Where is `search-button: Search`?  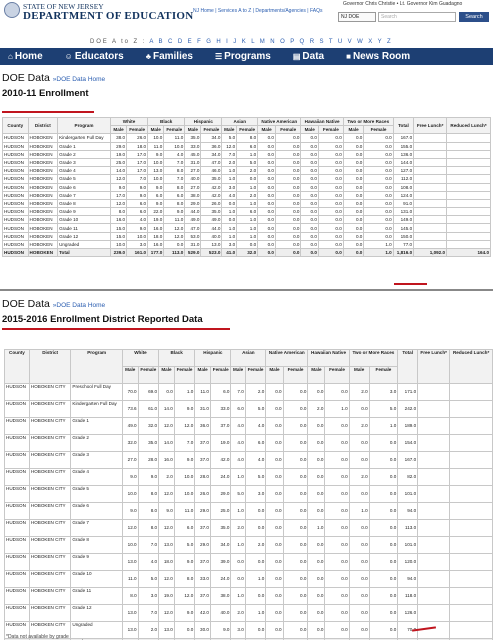
search-button: Search is located at coordinates (474, 17).